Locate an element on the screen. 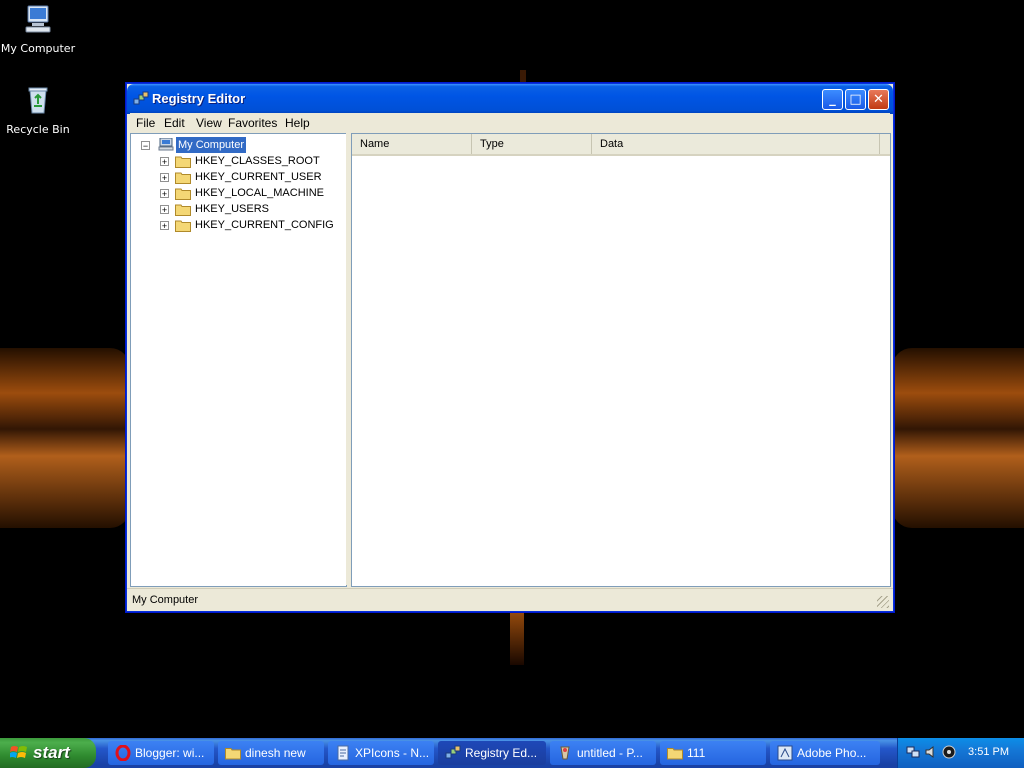  tree-label: HKEY_CLASSES_ROOT is located at coordinates (257, 161).